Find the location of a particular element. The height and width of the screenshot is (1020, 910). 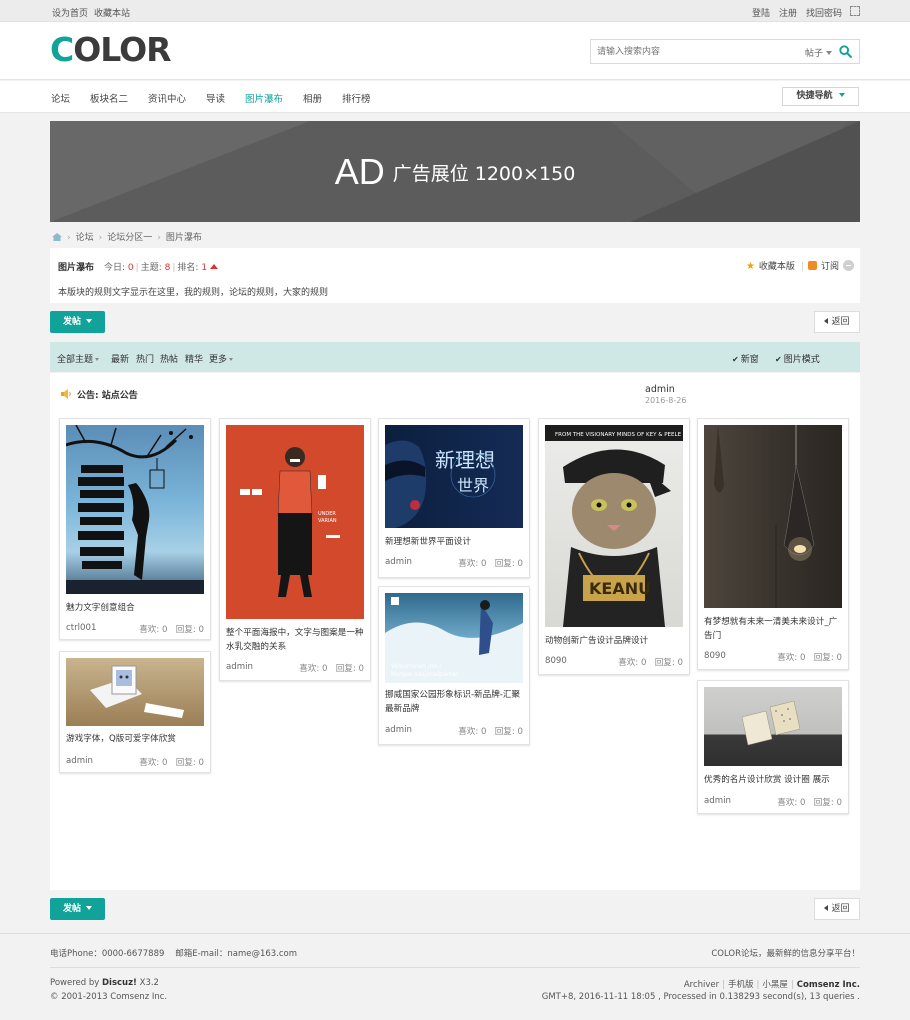

card-image: Velkommen inn i Norges nasjonalparker is located at coordinates (454, 638).